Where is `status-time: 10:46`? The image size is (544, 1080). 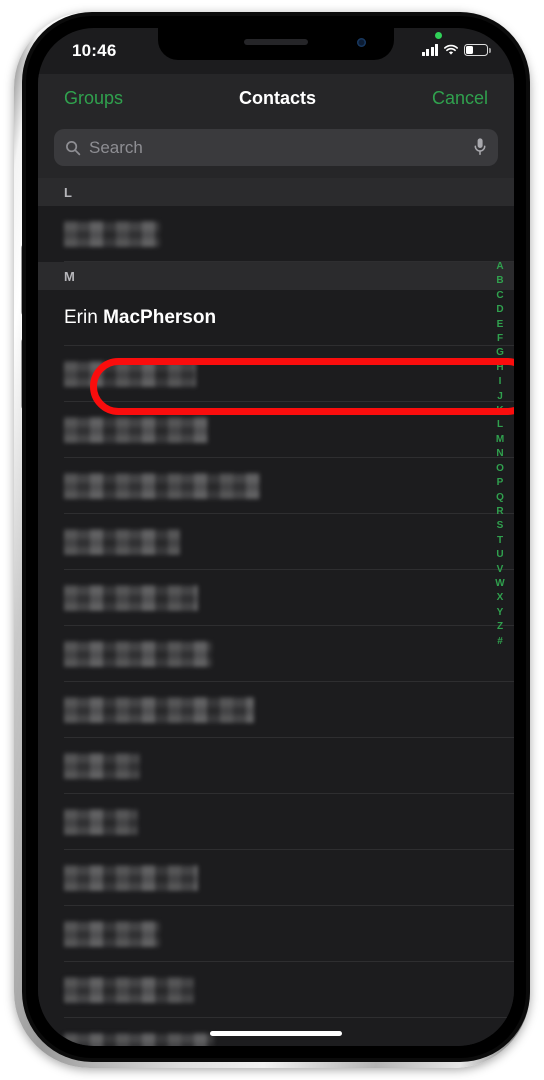 status-time: 10:46 is located at coordinates (94, 50).